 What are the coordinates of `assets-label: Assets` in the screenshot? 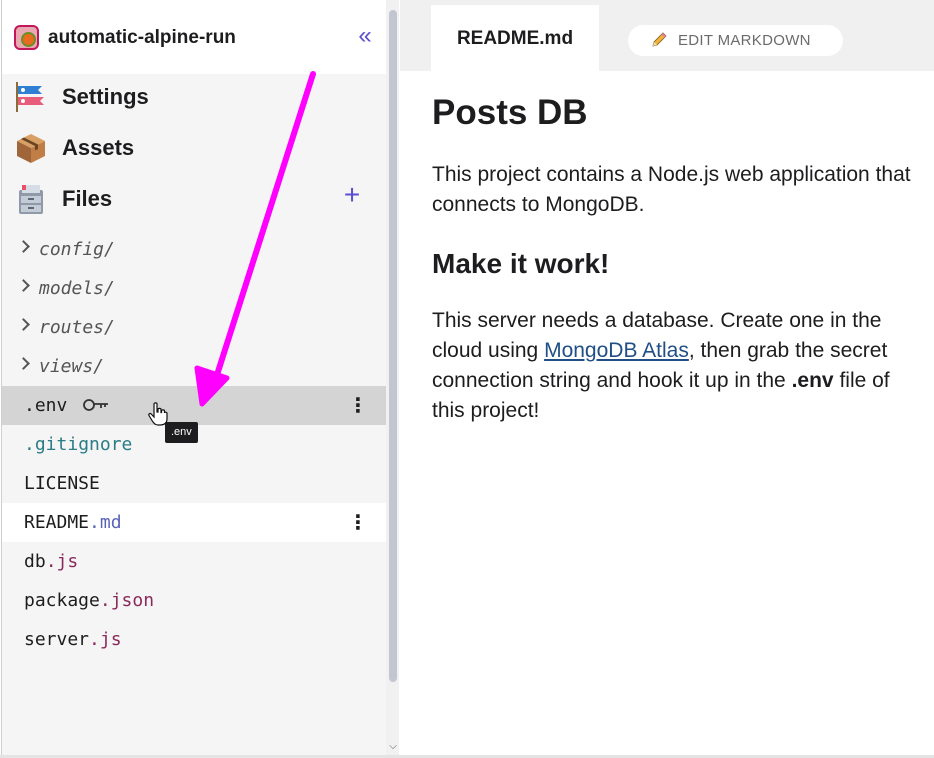 It's located at (98, 147).